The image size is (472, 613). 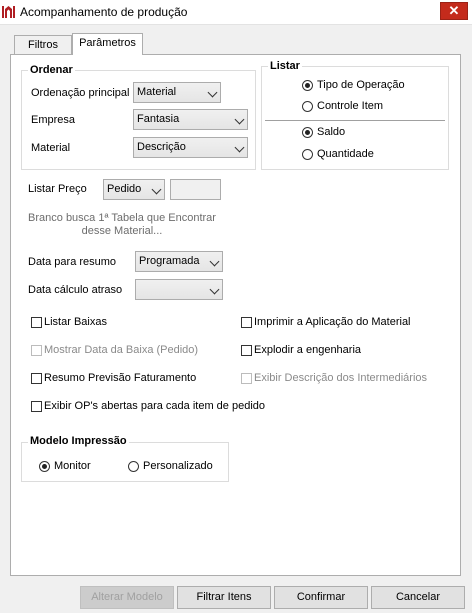 I want to click on cancelar-label: Cancelar, so click(x=418, y=597).